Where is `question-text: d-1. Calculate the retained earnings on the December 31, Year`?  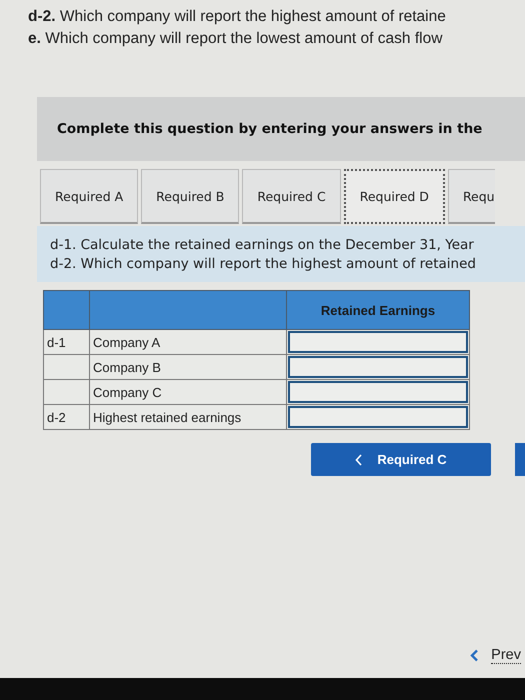 question-text: d-1. Calculate the retained earnings on the December 31, Year is located at coordinates (262, 245).